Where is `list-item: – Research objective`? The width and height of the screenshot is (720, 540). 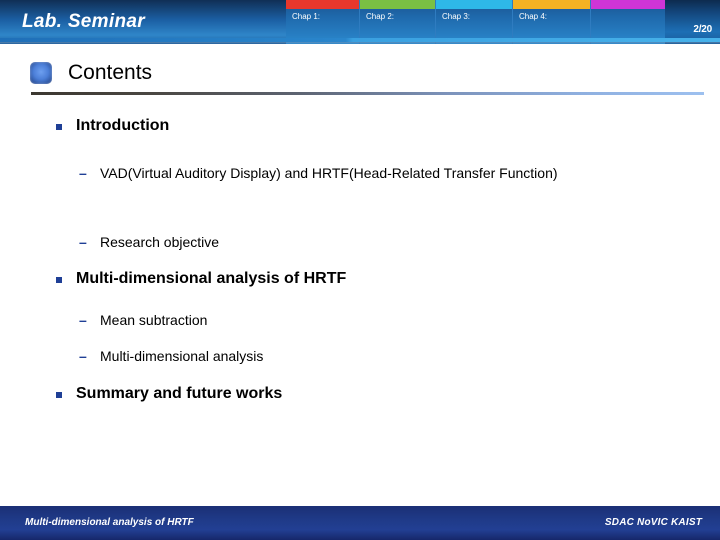
list-item: – Research objective is located at coordinates (360, 242).